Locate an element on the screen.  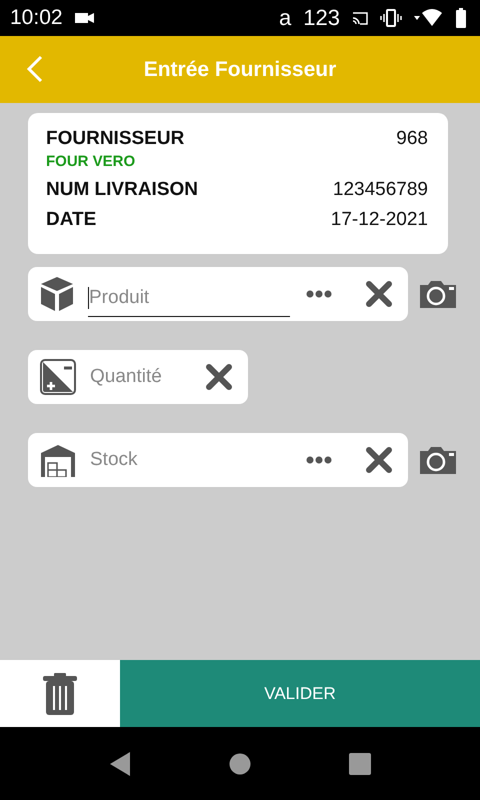
input-field: Produit is located at coordinates (218, 294).